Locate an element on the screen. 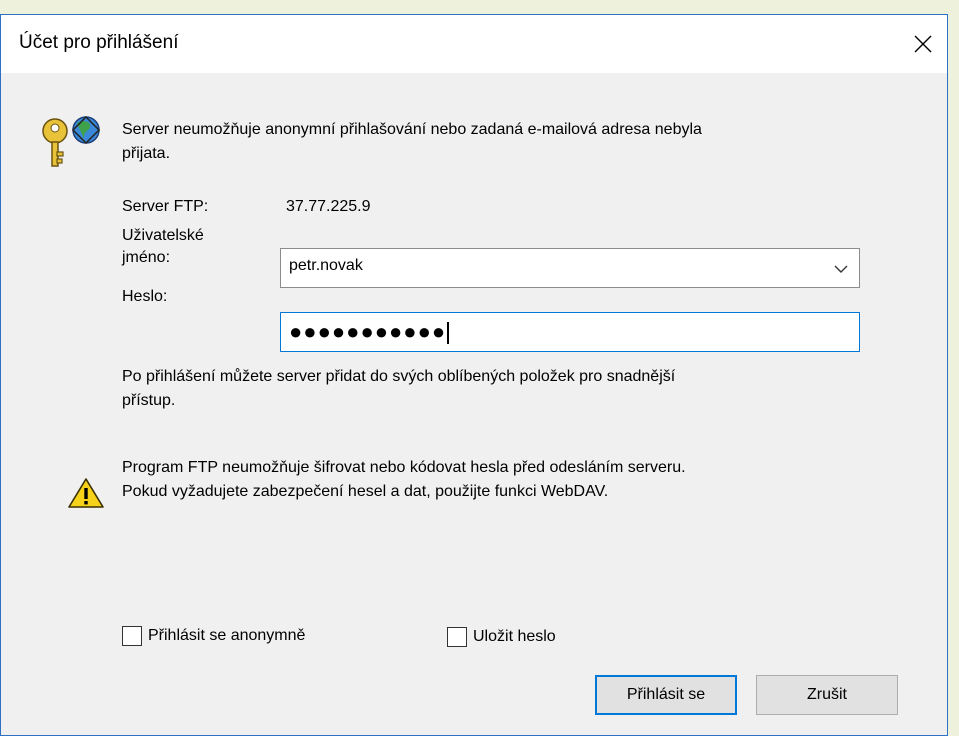 The image size is (959, 736). favorites-message-line2: přístup. is located at coordinates (149, 400).